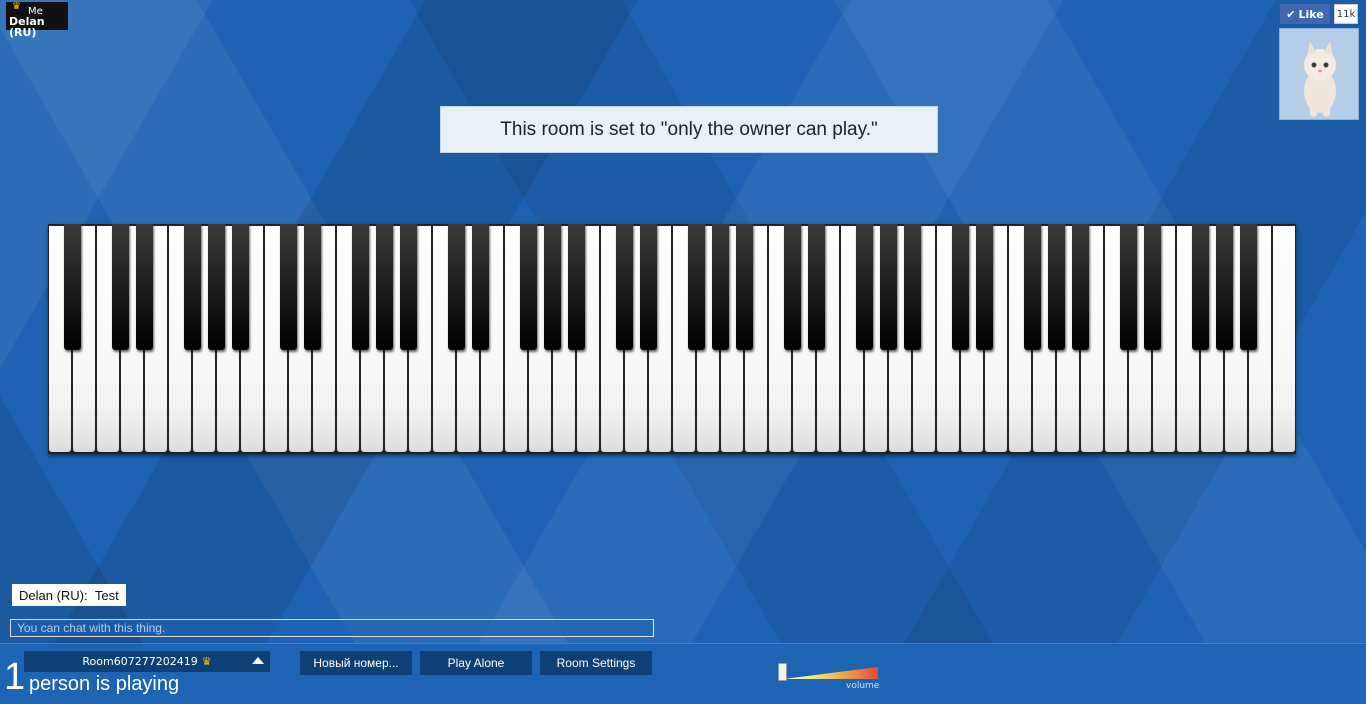 This screenshot has height=704, width=1366. I want to click on player-count-label: person is playing, so click(104, 684).